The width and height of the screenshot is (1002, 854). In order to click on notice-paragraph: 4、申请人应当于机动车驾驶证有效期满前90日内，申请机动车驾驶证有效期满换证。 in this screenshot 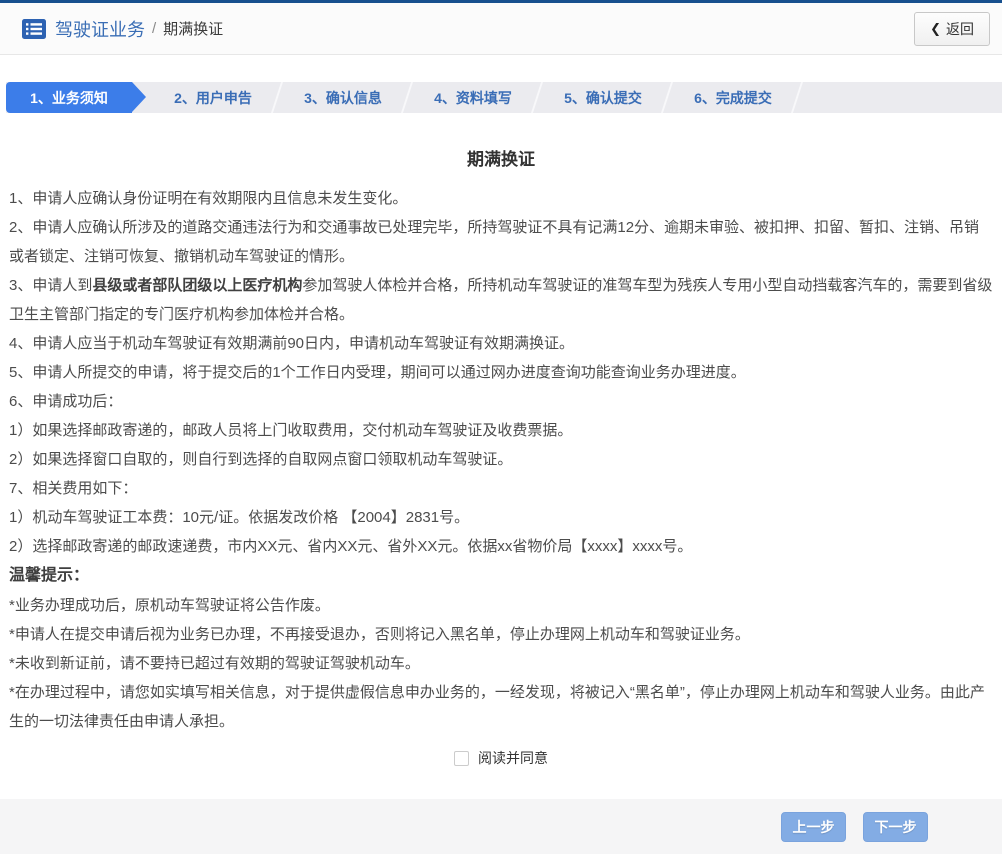, I will do `click(292, 343)`.